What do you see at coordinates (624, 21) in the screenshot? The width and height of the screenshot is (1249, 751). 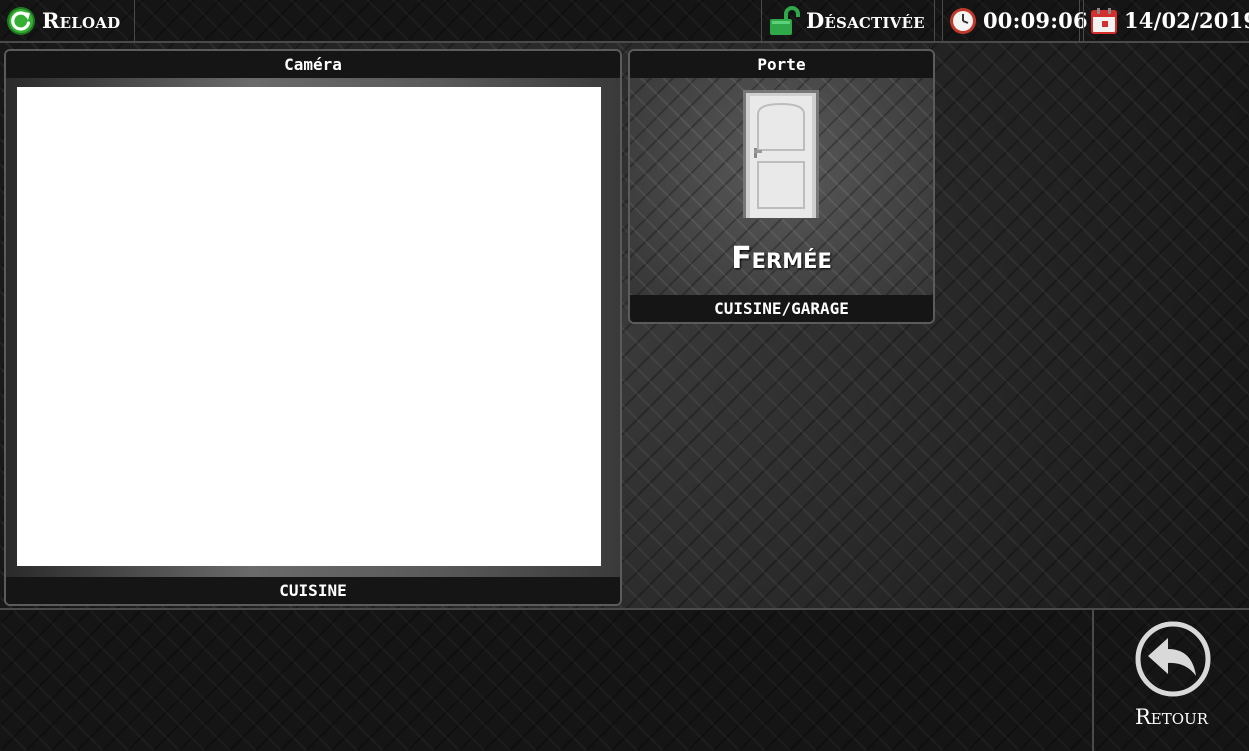 I see `top-bar: Reload Désactivée 00:09:06 14/02/2019` at bounding box center [624, 21].